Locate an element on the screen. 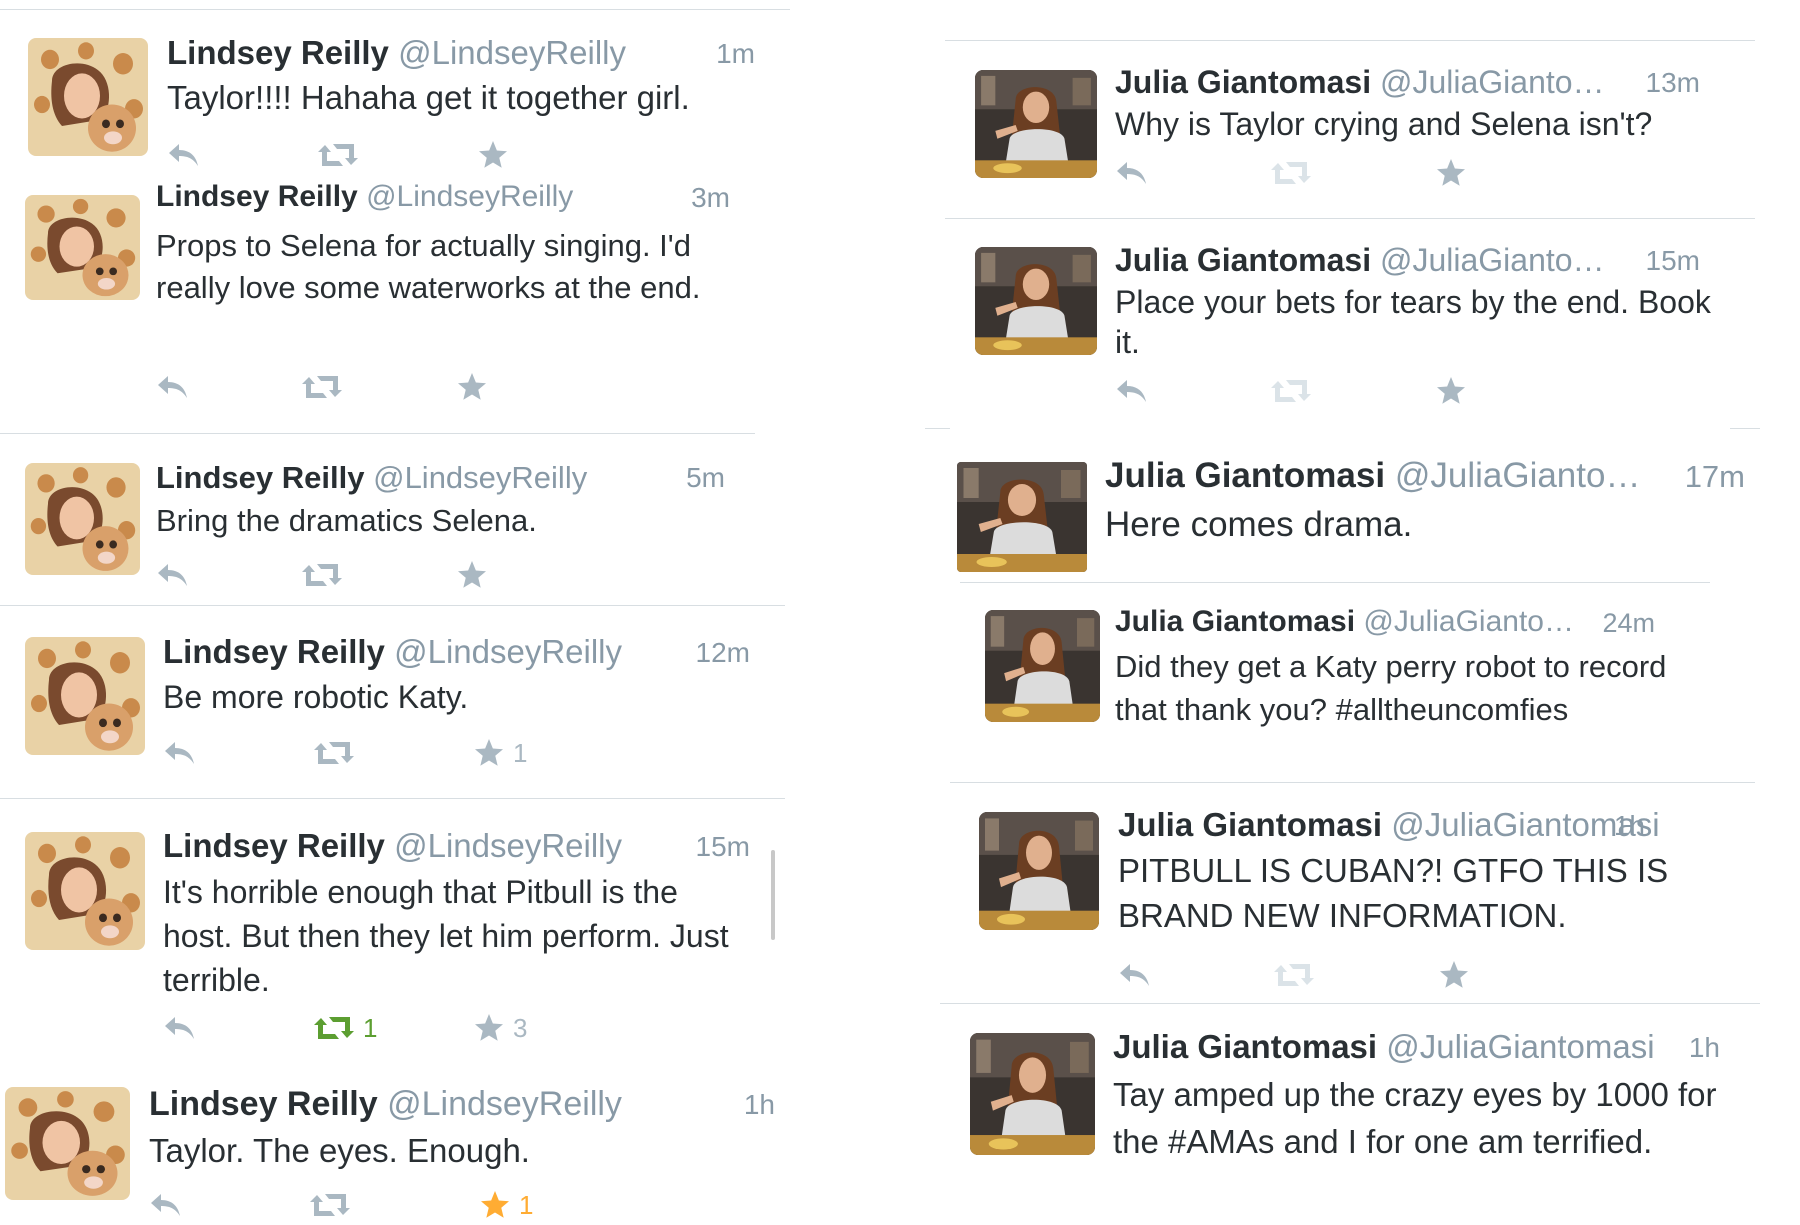 The width and height of the screenshot is (1800, 1225). retweet-icon is located at coordinates (1294, 975).